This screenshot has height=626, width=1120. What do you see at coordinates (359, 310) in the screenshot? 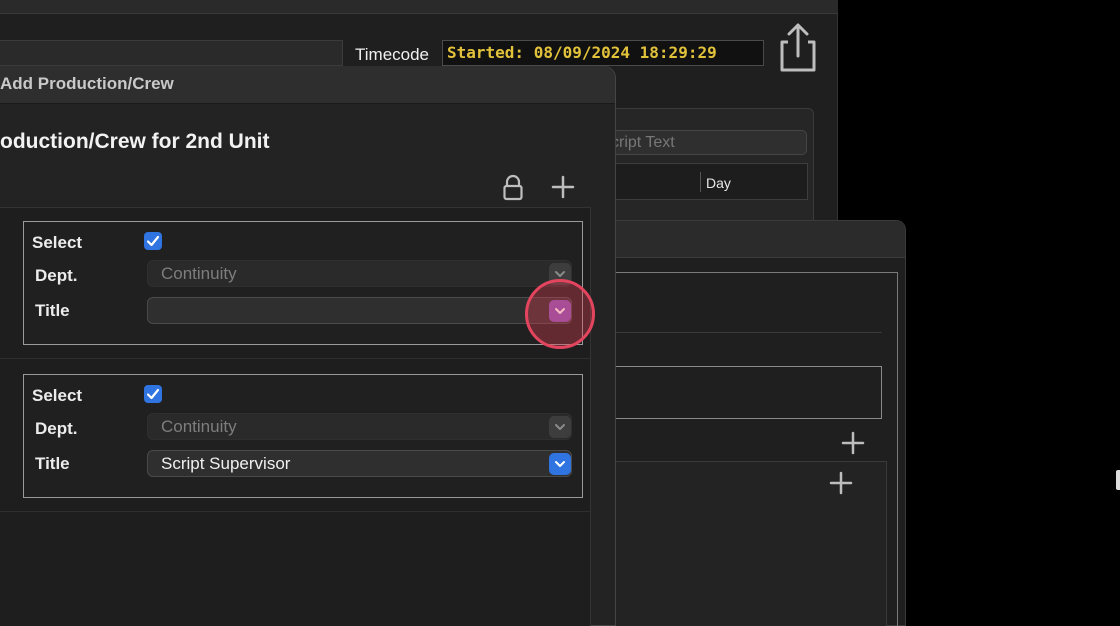
I see `title-popup` at bounding box center [359, 310].